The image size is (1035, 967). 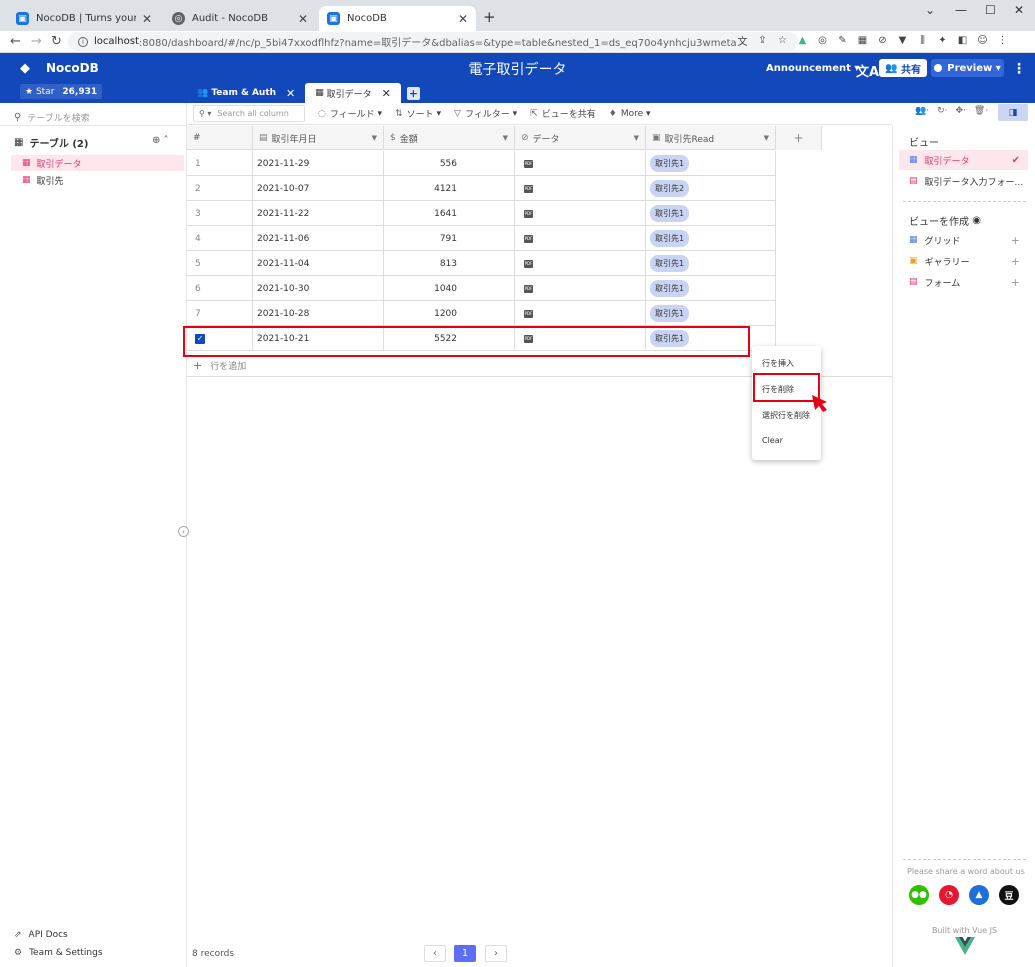 I want to click on wechat-icon: ●●, so click(x=919, y=895).